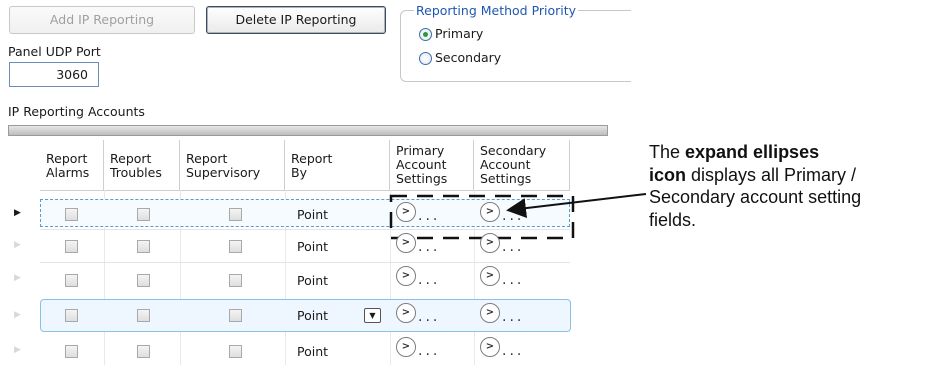  Describe the element at coordinates (296, 20) in the screenshot. I see `delete-ip-reporting-button: Delete IP Reporting` at that location.